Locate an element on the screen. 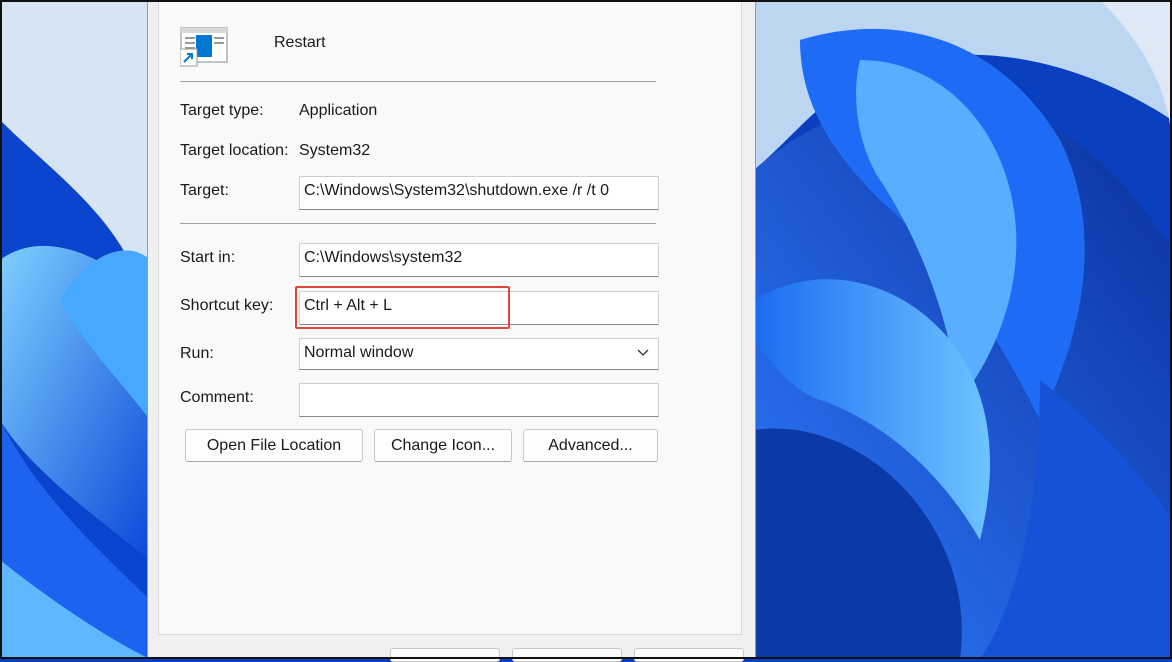 The height and width of the screenshot is (662, 1172). run-label: Run: is located at coordinates (197, 353).